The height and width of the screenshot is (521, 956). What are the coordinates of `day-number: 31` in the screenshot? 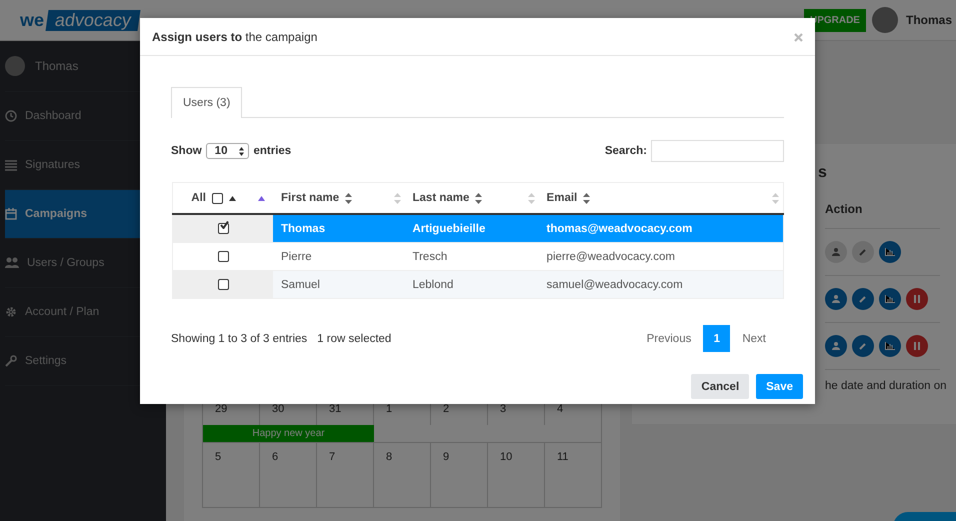 It's located at (335, 409).